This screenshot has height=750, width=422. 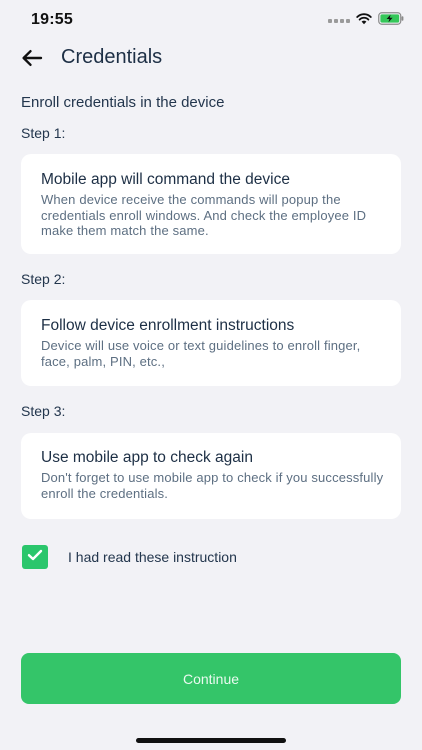 What do you see at coordinates (43, 133) in the screenshot?
I see `step-1-label: Step 1:` at bounding box center [43, 133].